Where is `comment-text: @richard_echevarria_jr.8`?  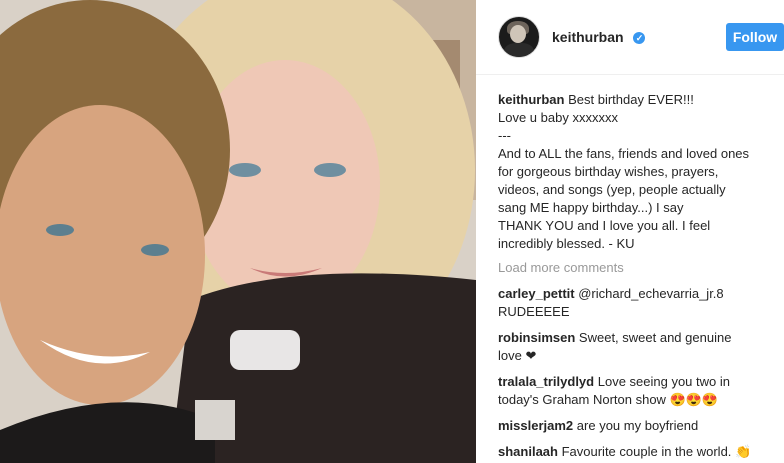 comment-text: @richard_echevarria_jr.8 is located at coordinates (651, 293).